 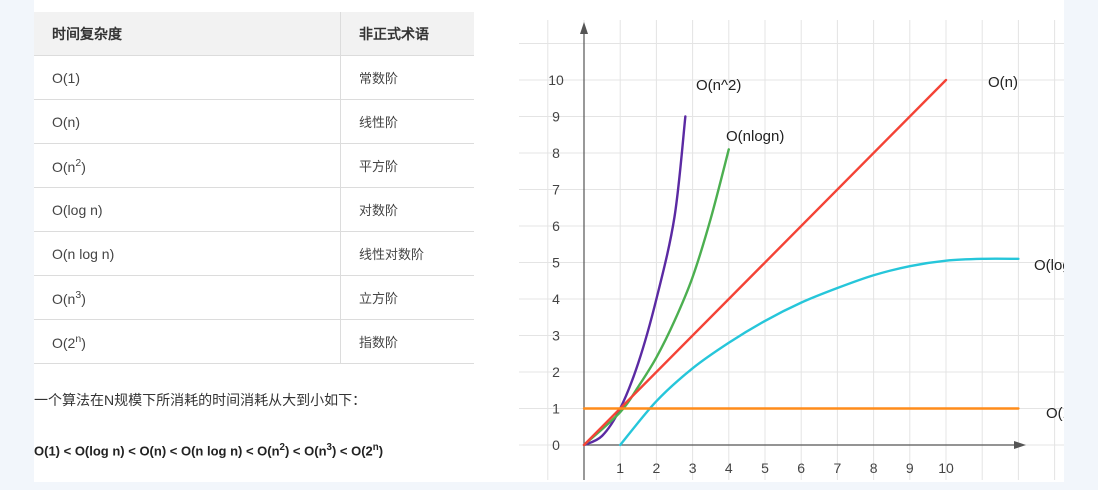 I want to click on table-header-row: 时间复杂度 非正式术语, so click(x=254, y=34).